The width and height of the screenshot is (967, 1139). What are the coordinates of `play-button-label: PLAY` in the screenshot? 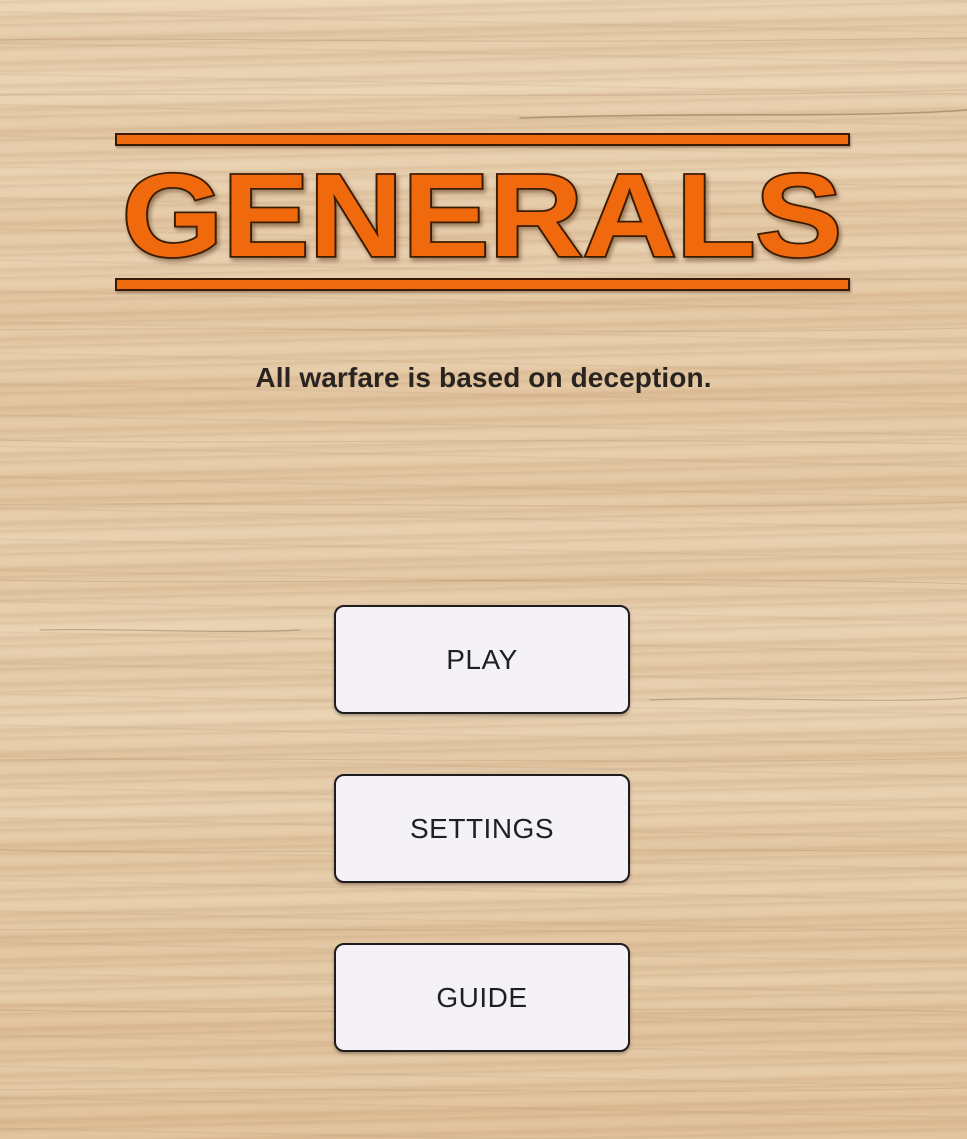 It's located at (482, 659).